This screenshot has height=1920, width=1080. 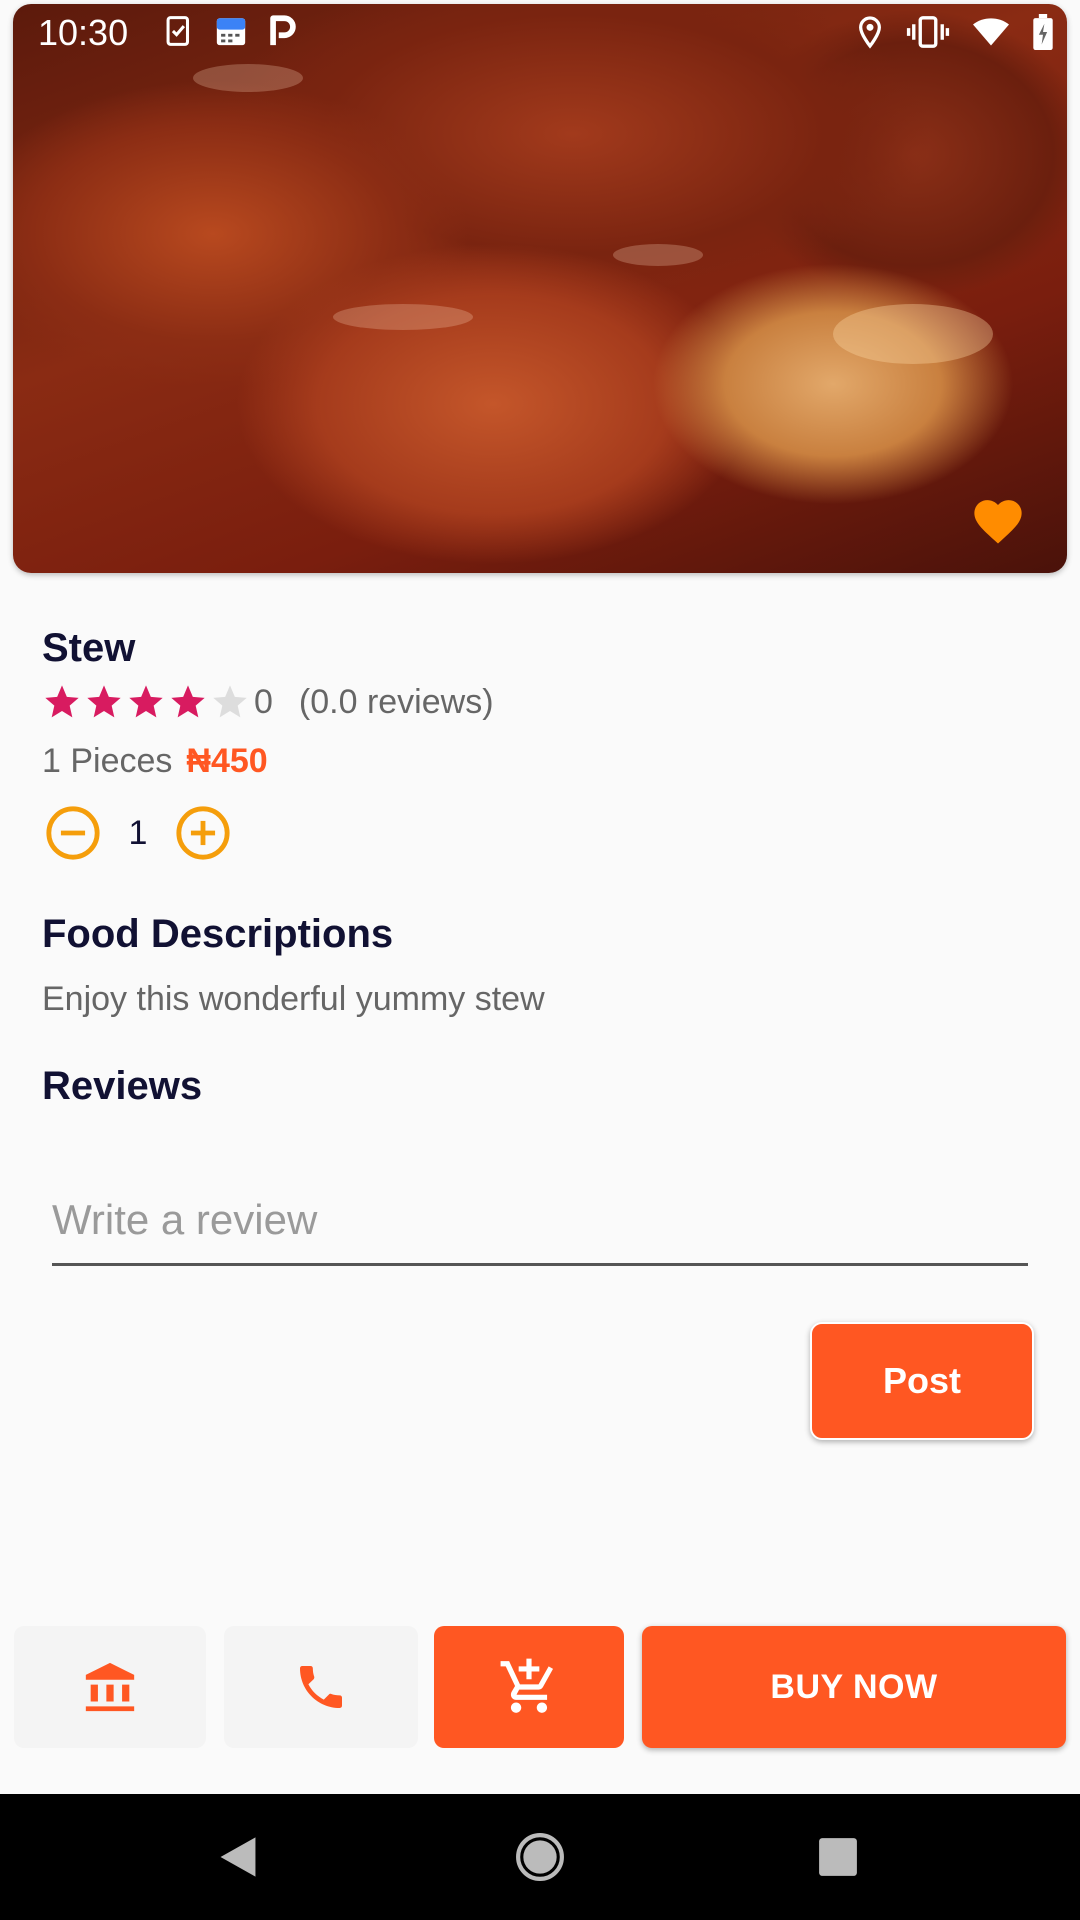 I want to click on recents-square-icon, so click(x=838, y=1857).